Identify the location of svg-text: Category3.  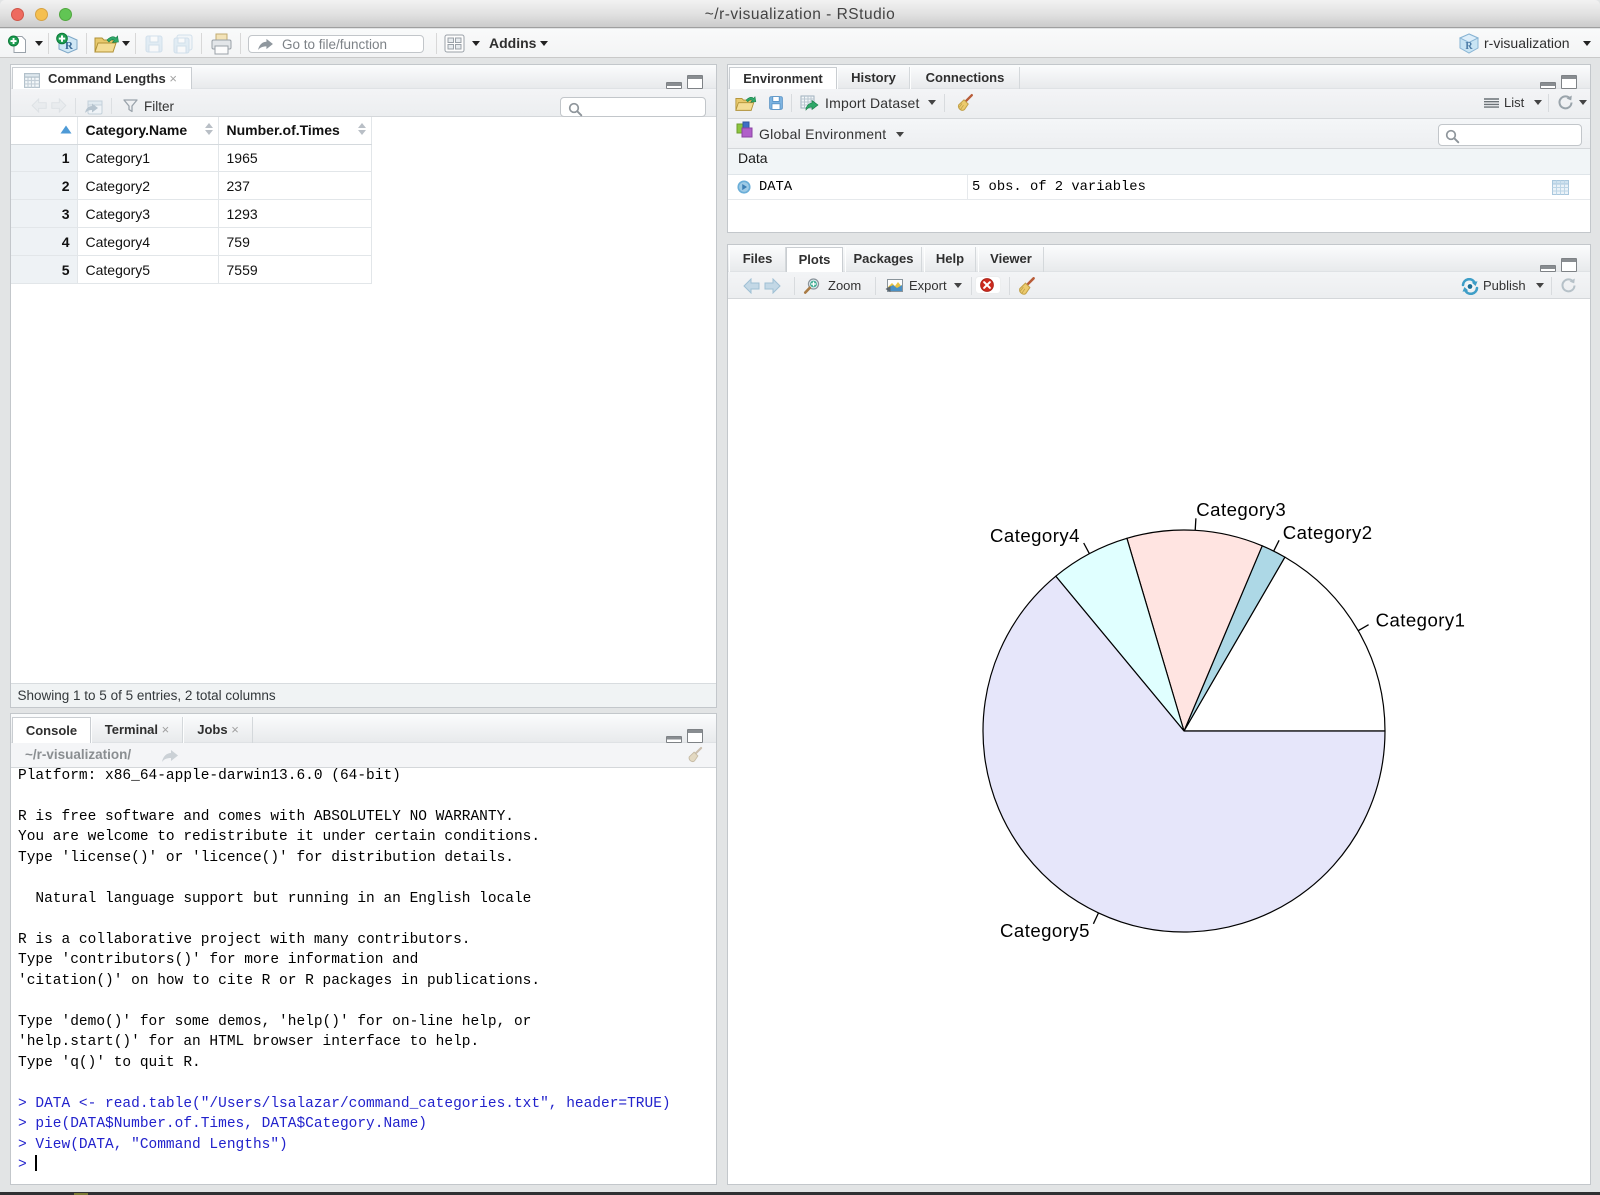
(1241, 509).